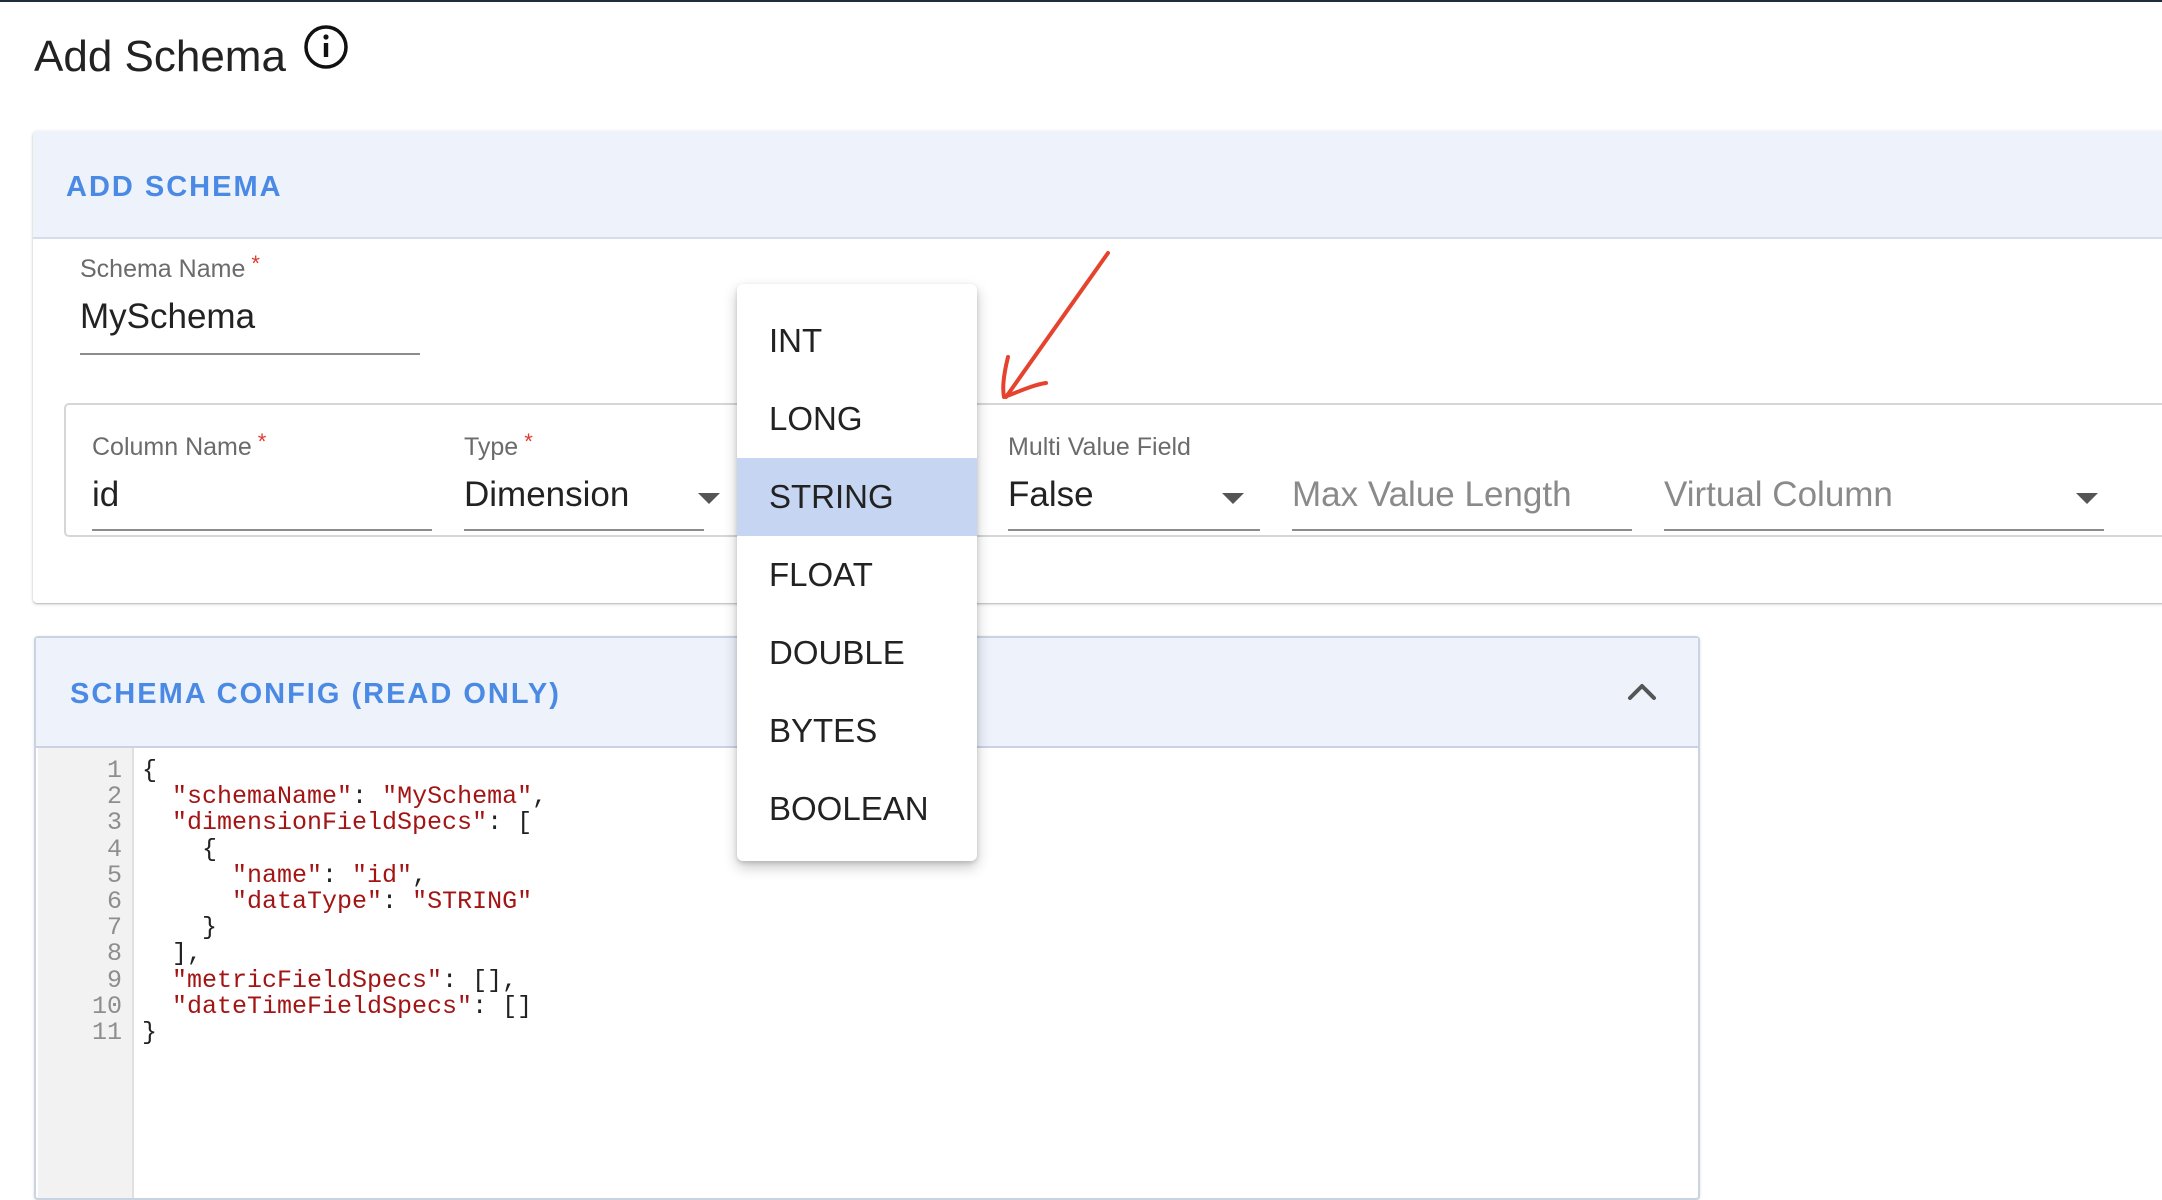 The width and height of the screenshot is (2162, 1200). What do you see at coordinates (114, 954) in the screenshot?
I see `line-number: 8` at bounding box center [114, 954].